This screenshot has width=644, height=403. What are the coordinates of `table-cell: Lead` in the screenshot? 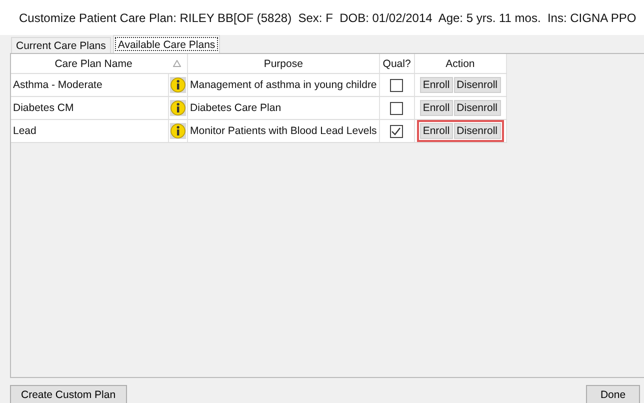 It's located at (89, 131).